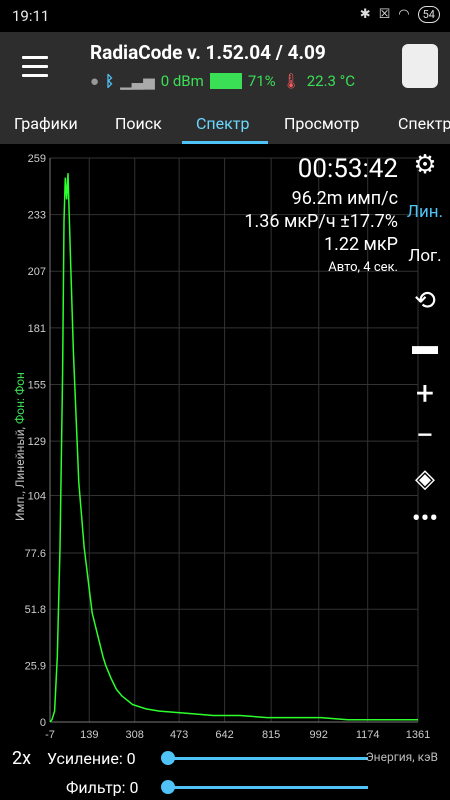 The image size is (450, 800). I want to click on tab-search: Поиск, so click(138, 123).